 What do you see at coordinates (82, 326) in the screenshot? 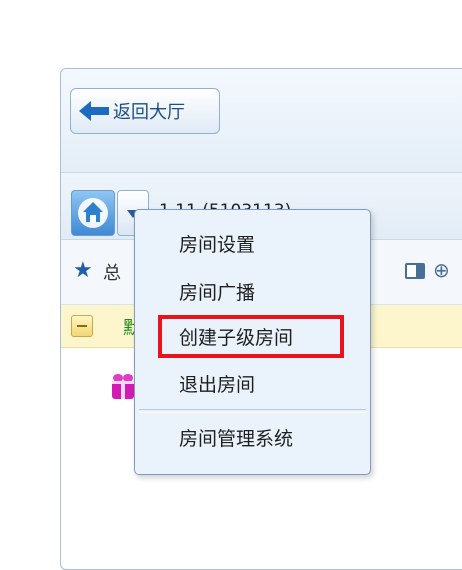
I see `minus-square-icon` at bounding box center [82, 326].